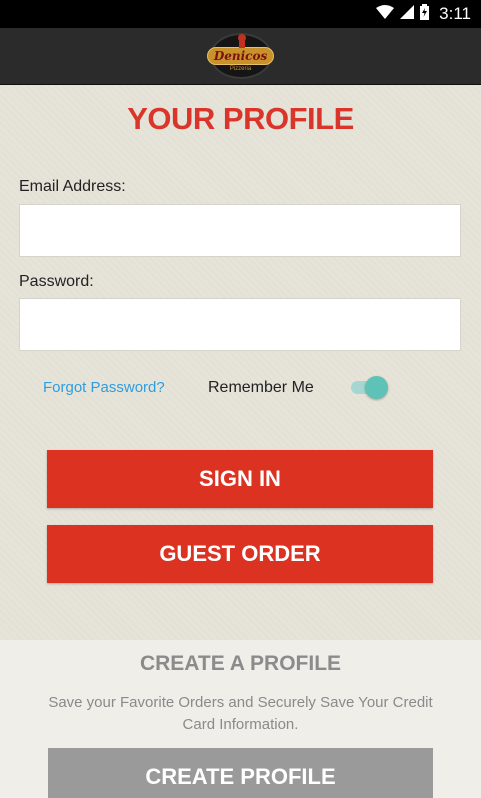  What do you see at coordinates (240, 773) in the screenshot?
I see `create-profile-button: CREATE PROFILE` at bounding box center [240, 773].